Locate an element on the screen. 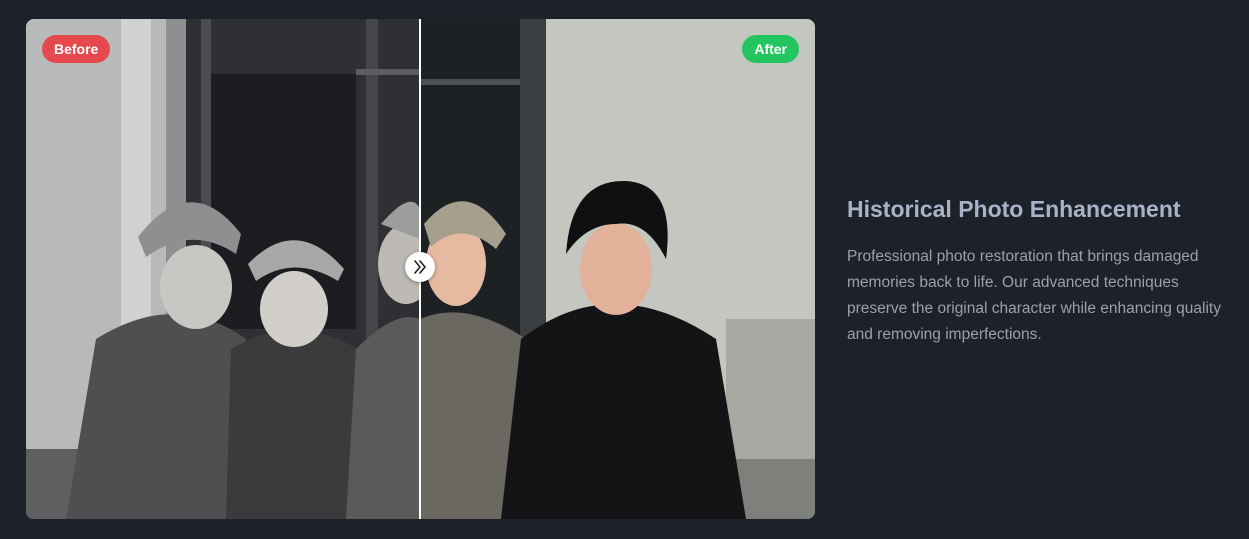  comparison-slider-handle is located at coordinates (420, 267).